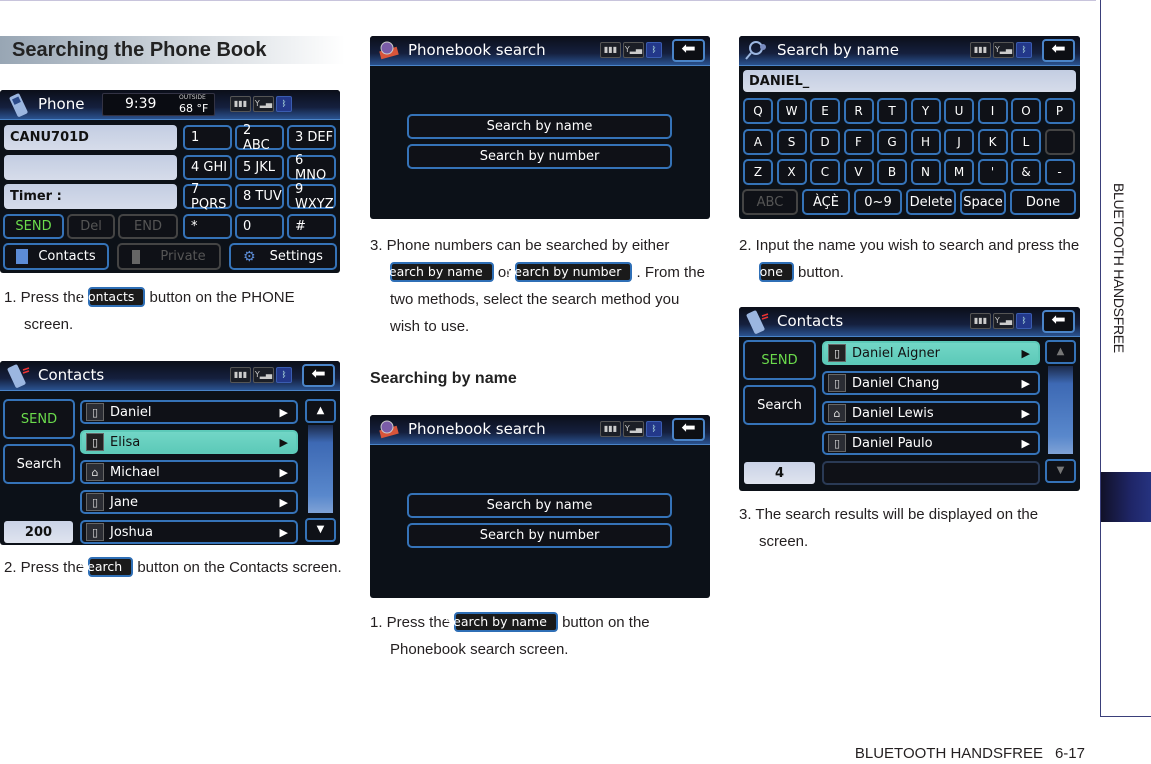  I want to click on keyboard-key: F, so click(858, 141).